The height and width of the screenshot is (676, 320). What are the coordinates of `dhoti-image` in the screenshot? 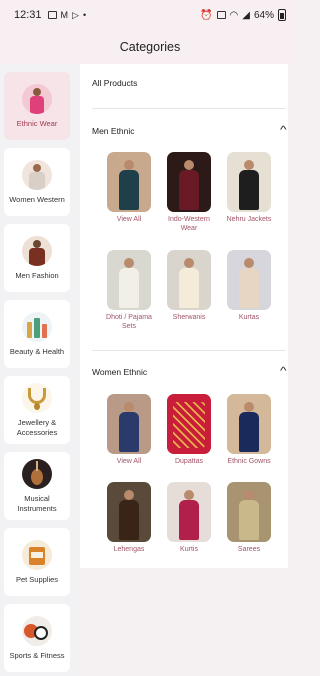 It's located at (129, 280).